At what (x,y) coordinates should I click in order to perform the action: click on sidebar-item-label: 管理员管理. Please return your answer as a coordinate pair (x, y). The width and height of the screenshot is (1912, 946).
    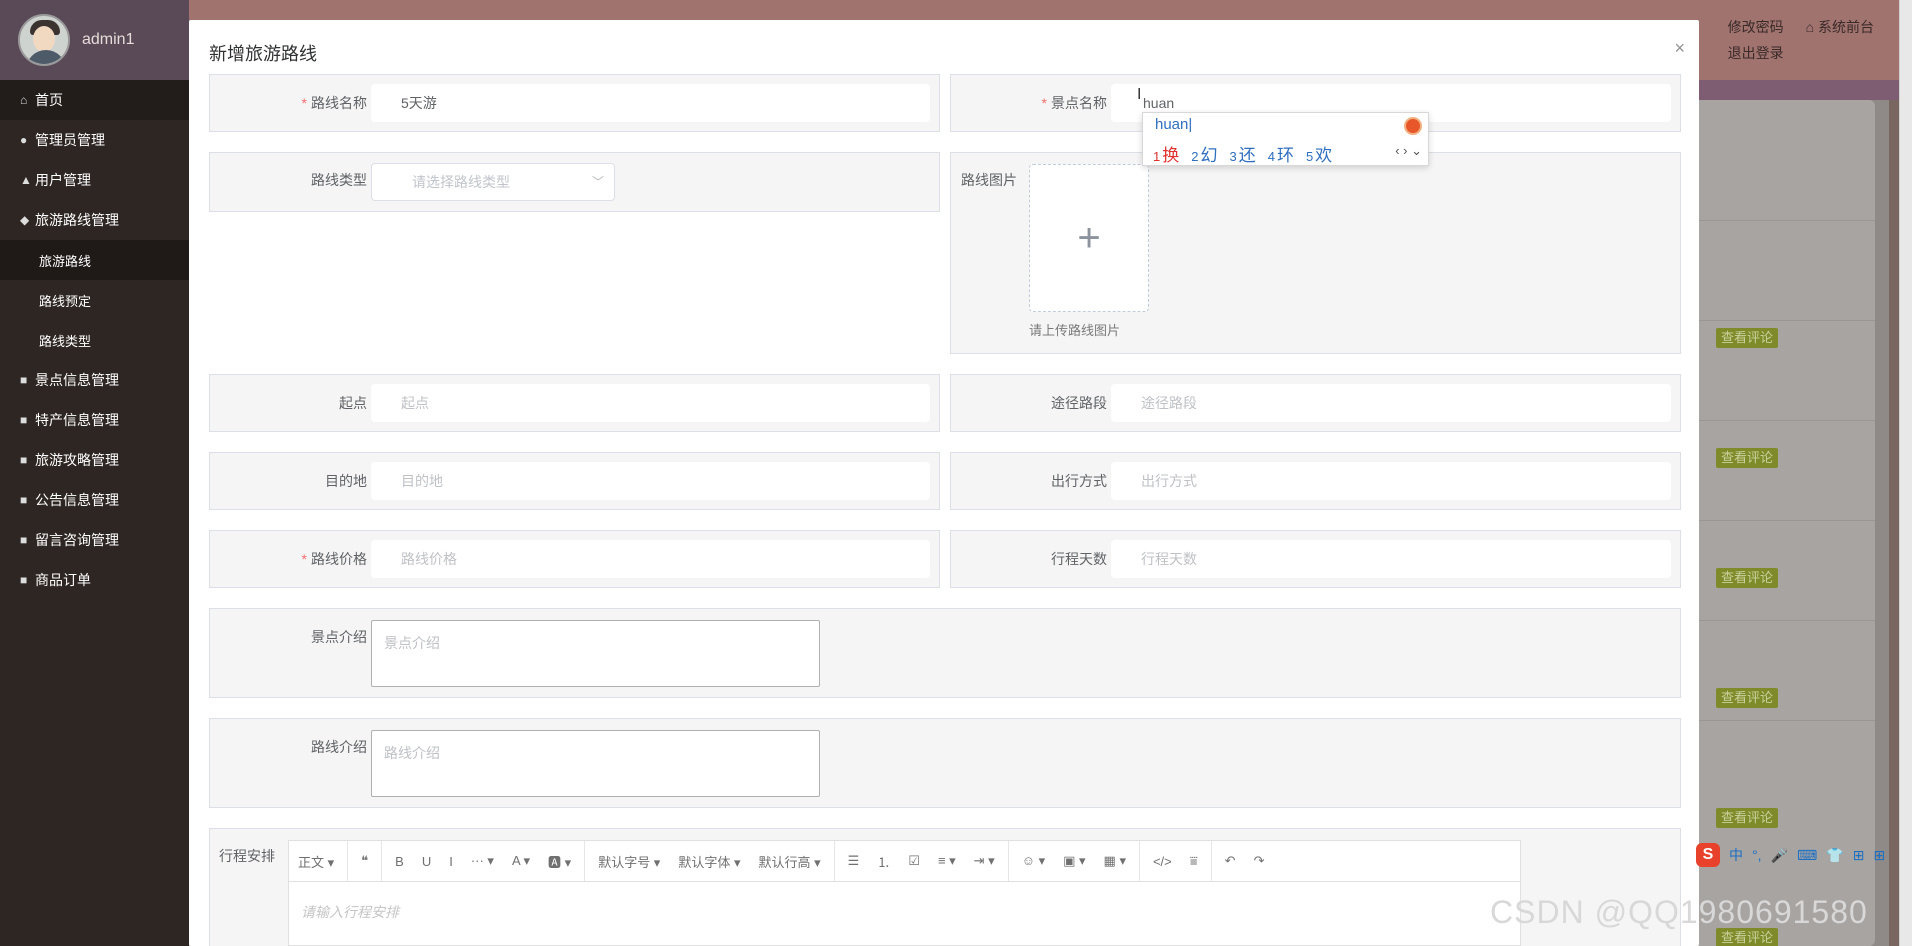
    Looking at the image, I should click on (70, 140).